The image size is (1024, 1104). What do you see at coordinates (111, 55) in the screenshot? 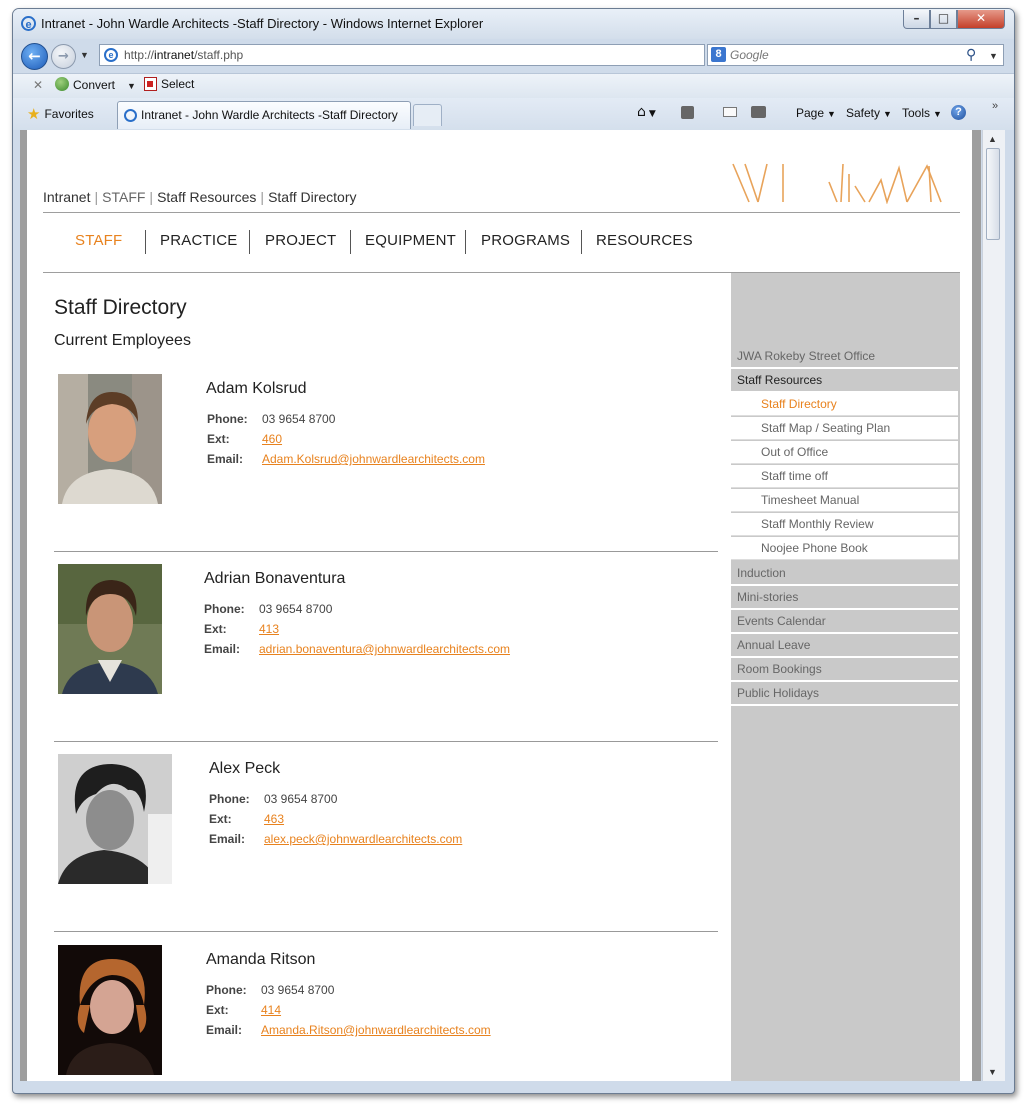
I see `page-ie-icon: e` at bounding box center [111, 55].